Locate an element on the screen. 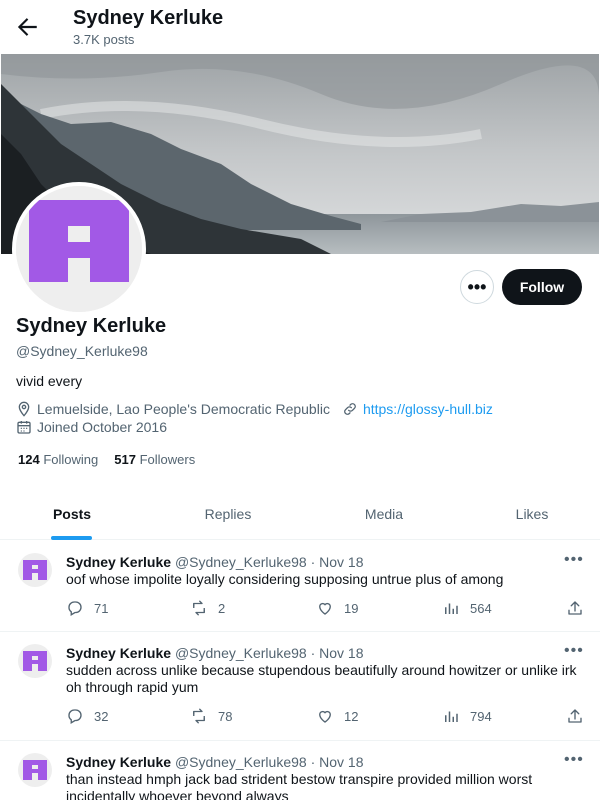  back-arrow-icon is located at coordinates (27, 27).